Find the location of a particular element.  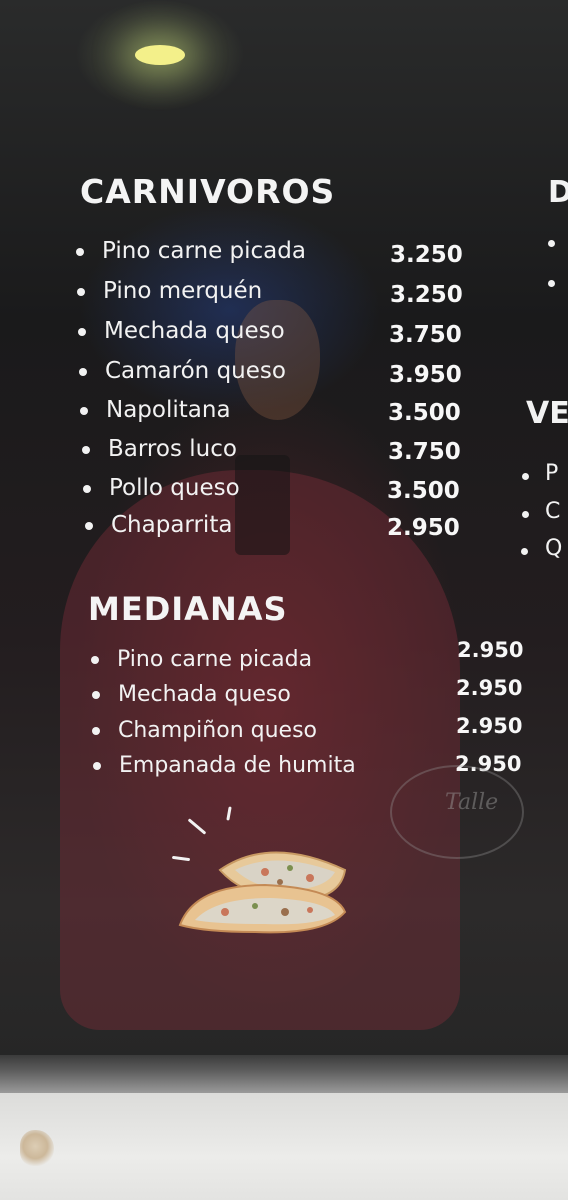

menu-item: Pollo queso is located at coordinates (161, 488).